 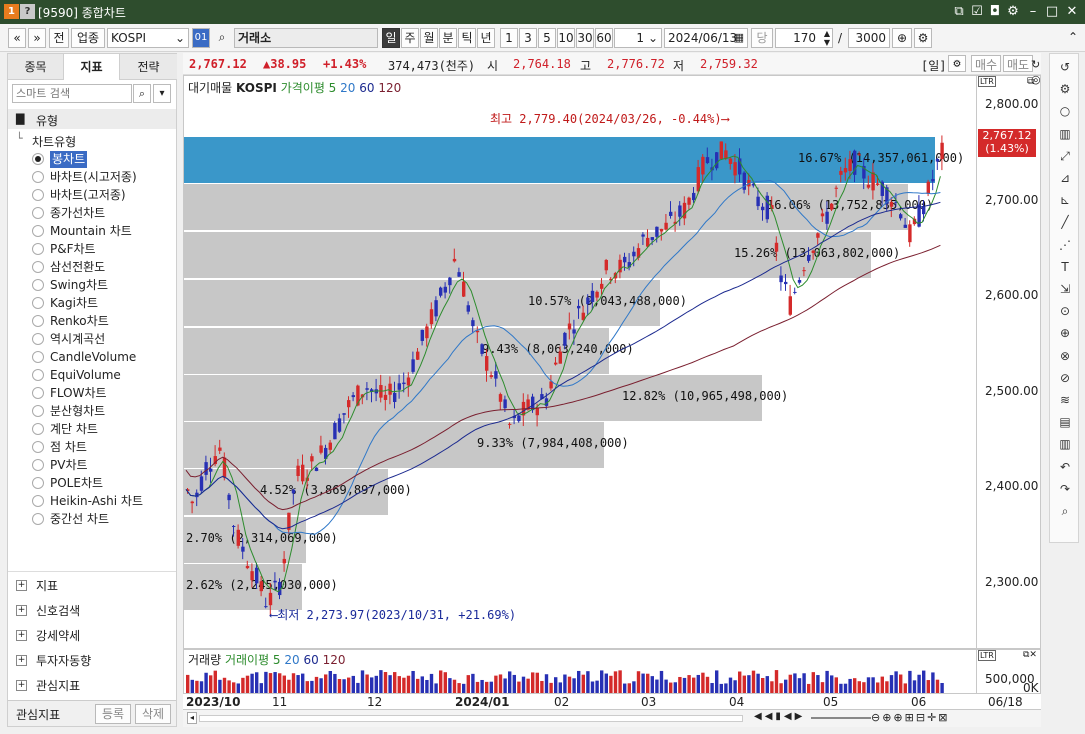 What do you see at coordinates (68, 447) in the screenshot?
I see `chart-type-item: 점 차트` at bounding box center [68, 447].